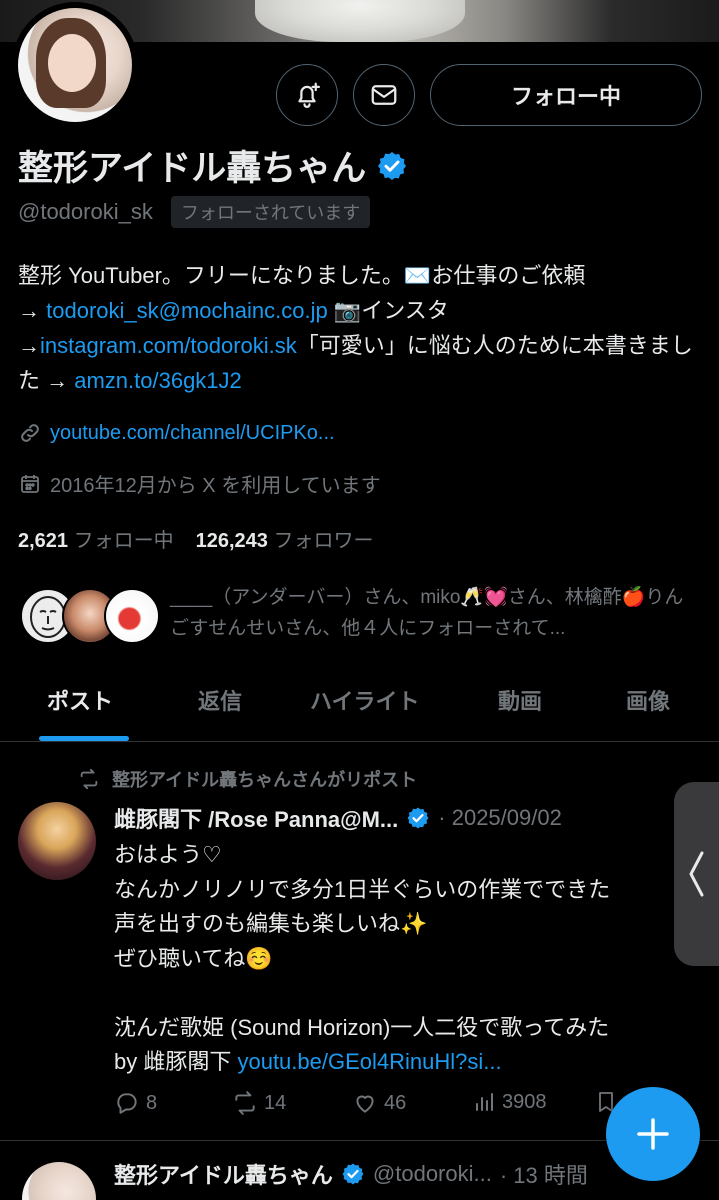  What do you see at coordinates (379, 1103) in the screenshot?
I see `like-button: 46` at bounding box center [379, 1103].